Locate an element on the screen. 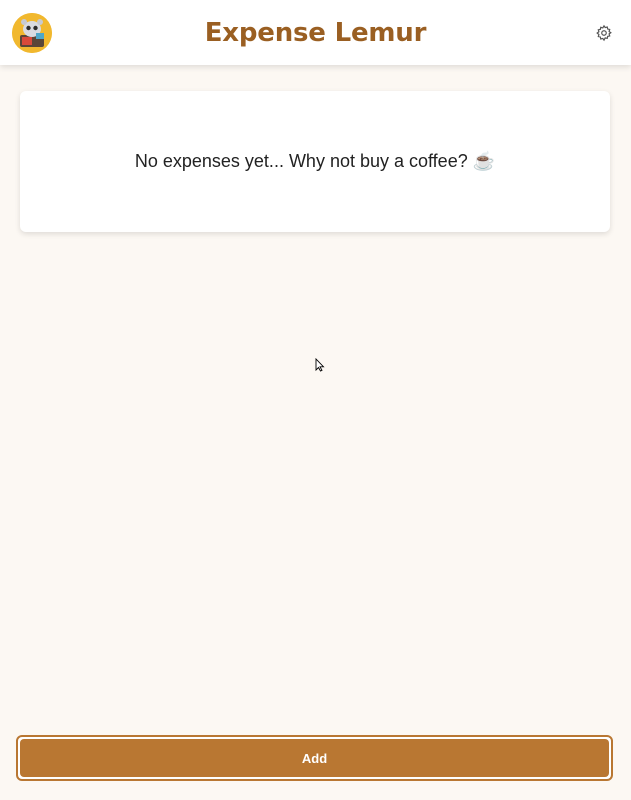 This screenshot has width=631, height=800. app-header: Expense Lemur is located at coordinates (315, 32).